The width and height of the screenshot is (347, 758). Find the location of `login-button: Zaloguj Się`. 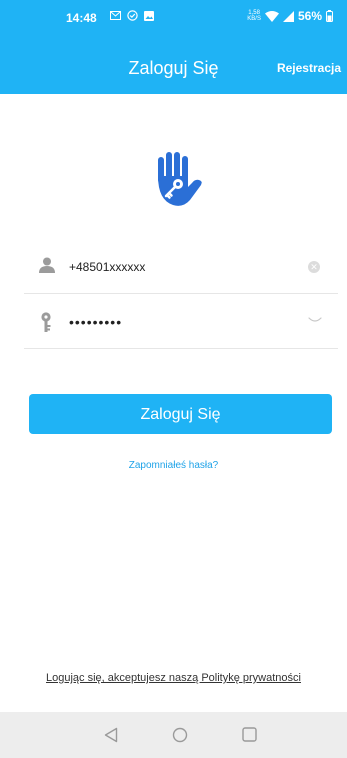

login-button: Zaloguj Się is located at coordinates (180, 414).